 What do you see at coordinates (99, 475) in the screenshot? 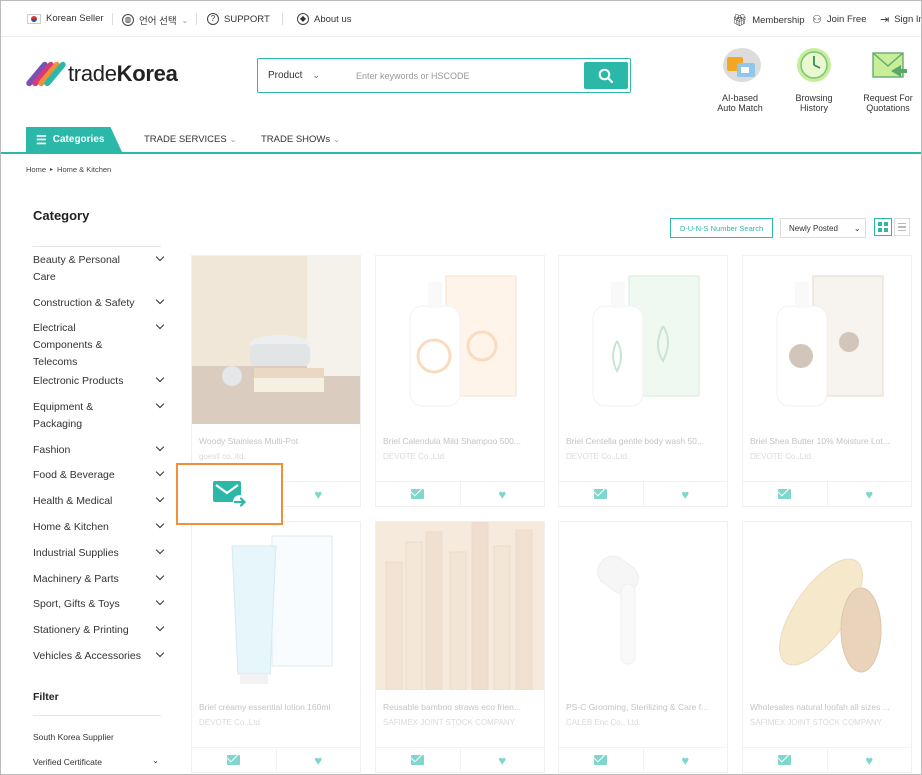
I see `category-item-food: Food & Beverage` at bounding box center [99, 475].